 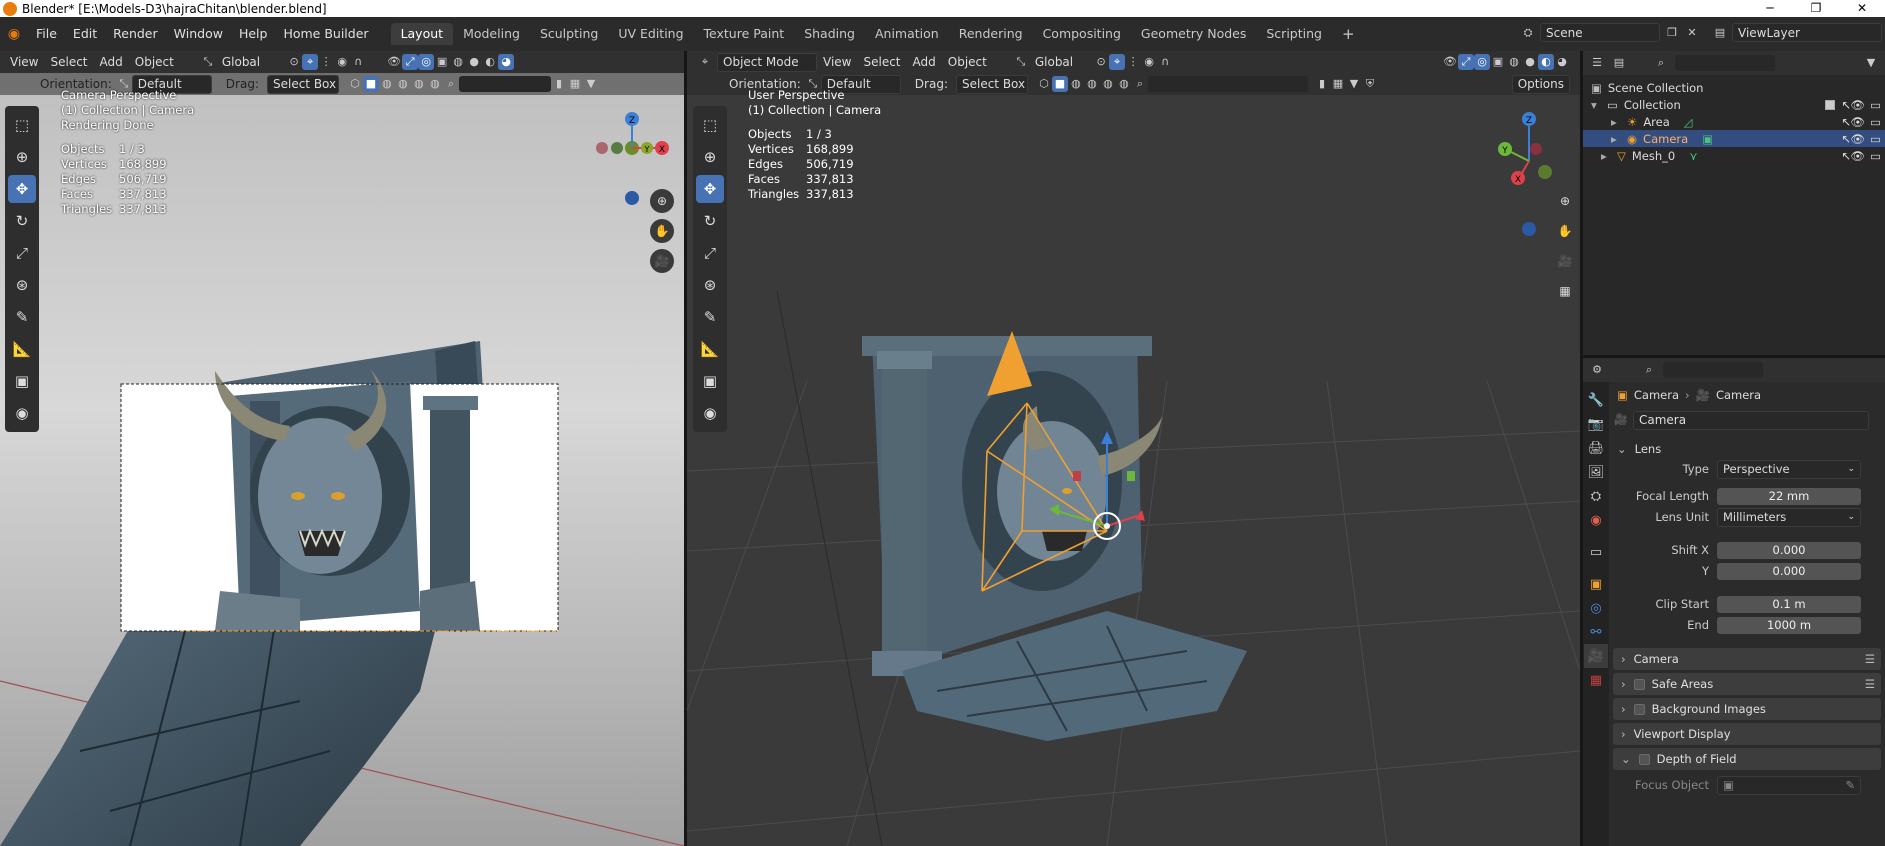 What do you see at coordinates (1807, 32) in the screenshot?
I see `view-layer-selector: ViewLayer` at bounding box center [1807, 32].